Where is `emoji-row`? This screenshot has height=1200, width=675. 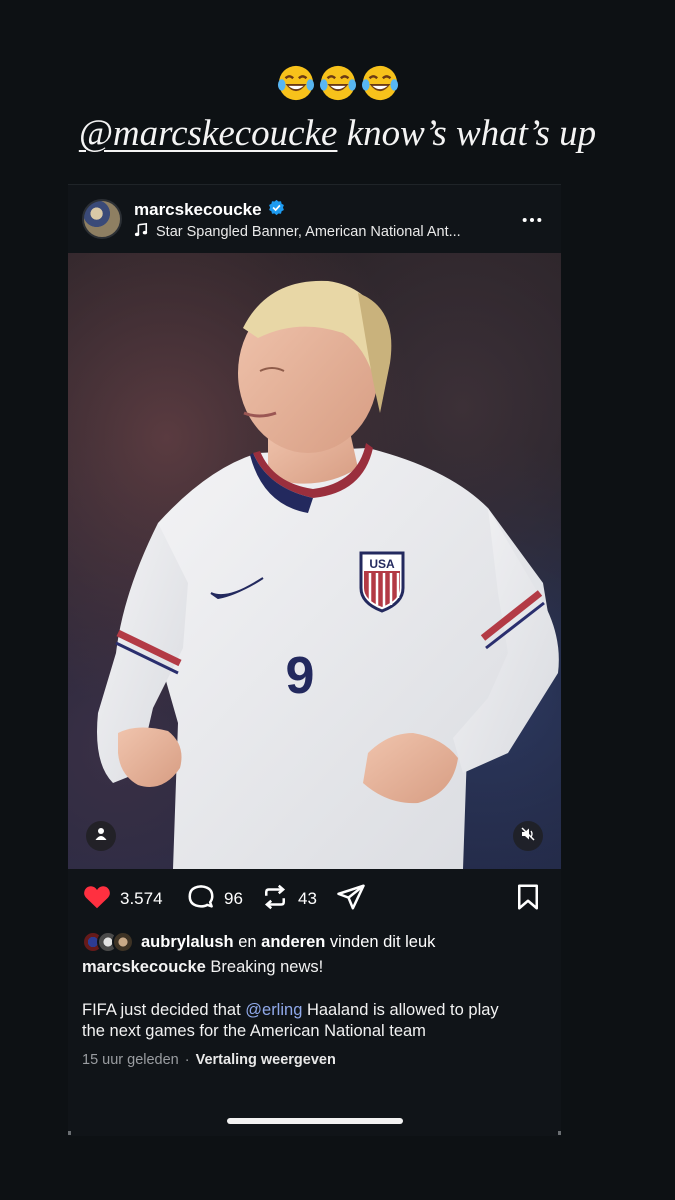 emoji-row is located at coordinates (337, 85).